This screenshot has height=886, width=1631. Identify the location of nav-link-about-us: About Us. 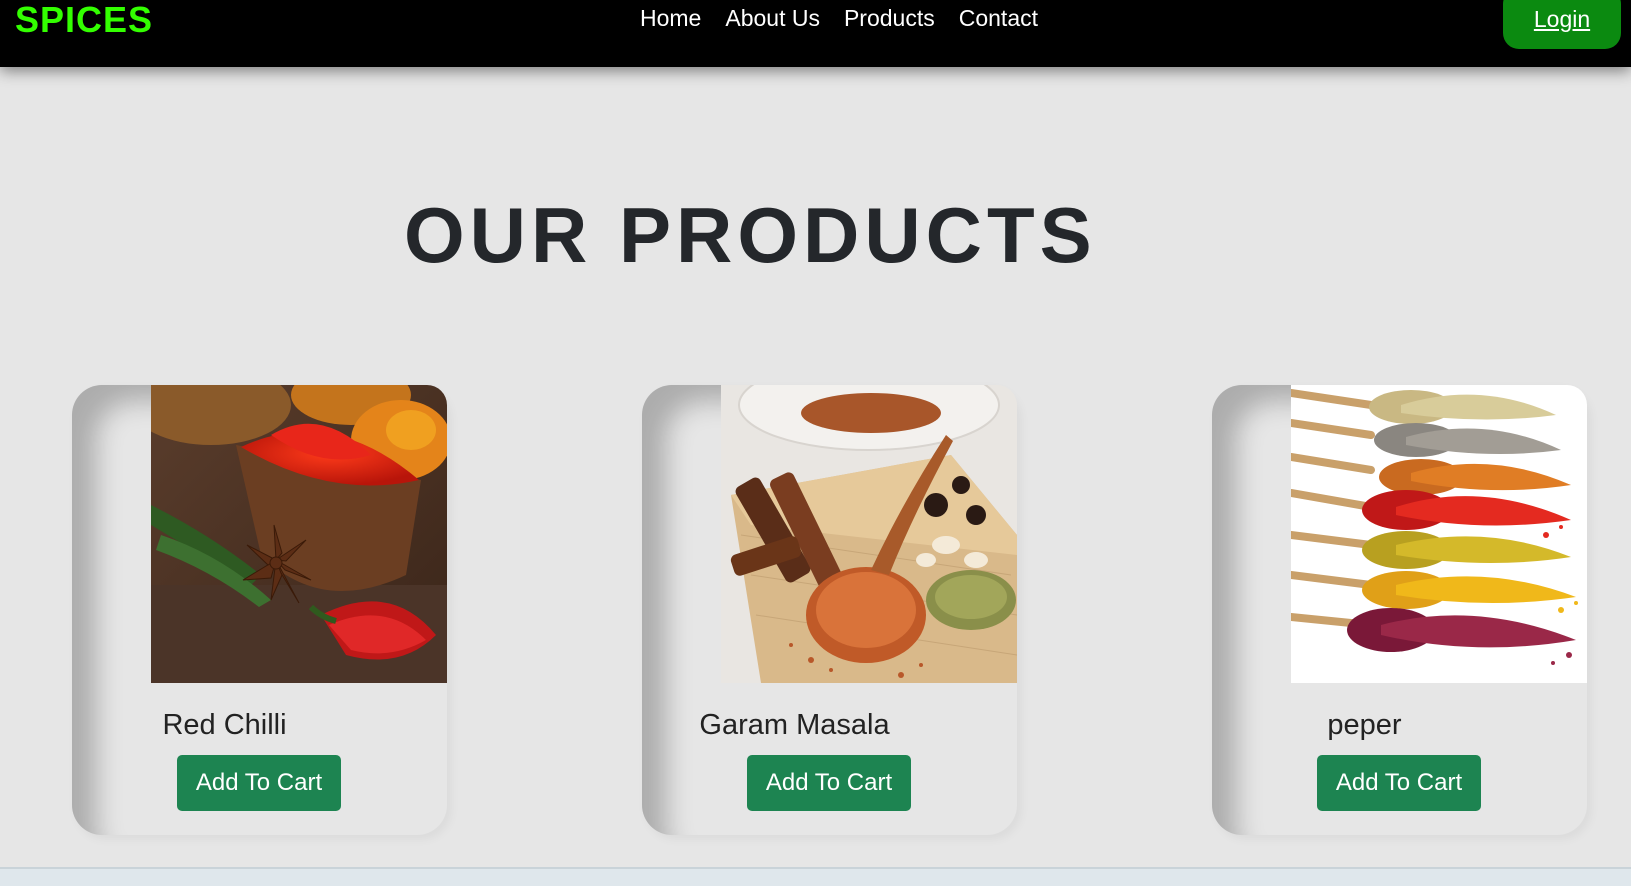
(772, 18).